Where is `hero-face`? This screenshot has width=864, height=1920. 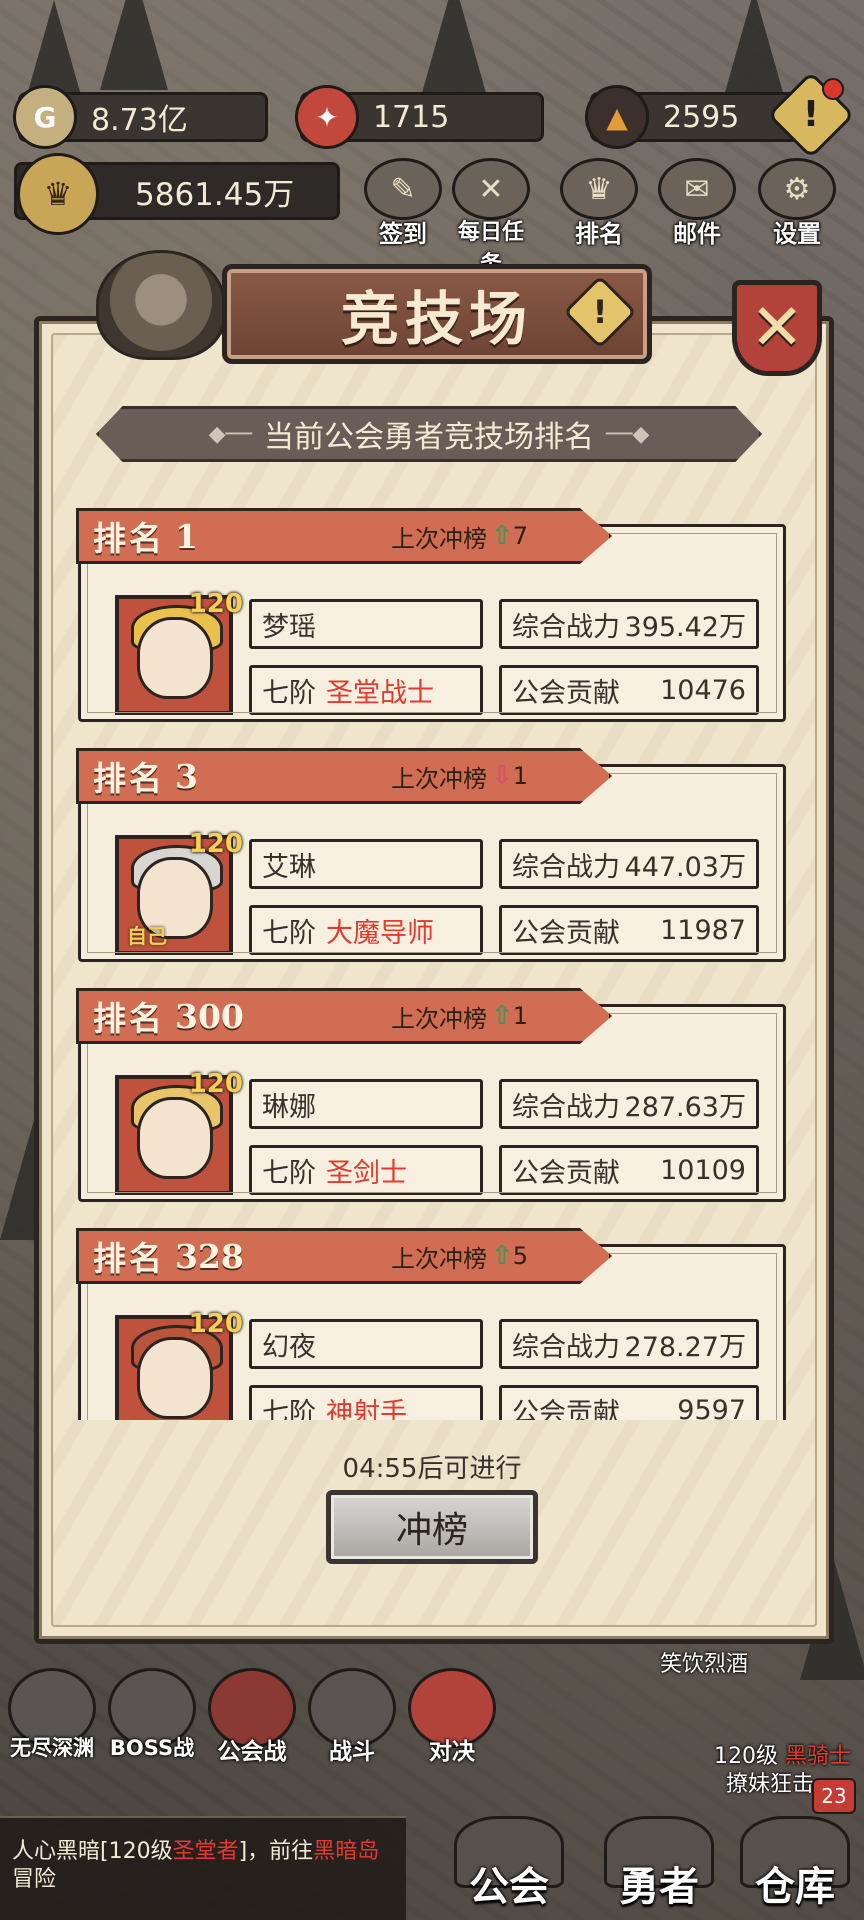 hero-face is located at coordinates (175, 658).